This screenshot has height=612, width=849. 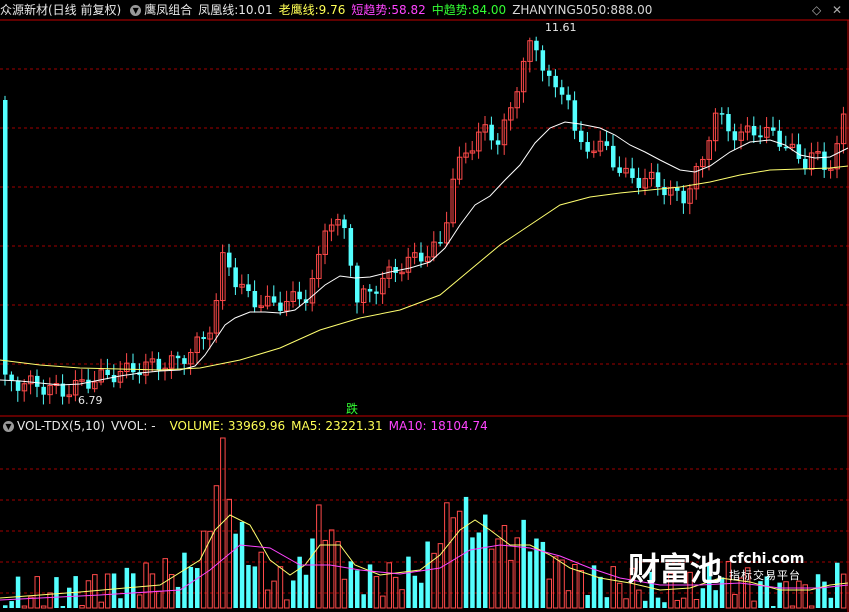 I want to click on high-price-label: 11.61, so click(x=561, y=27).